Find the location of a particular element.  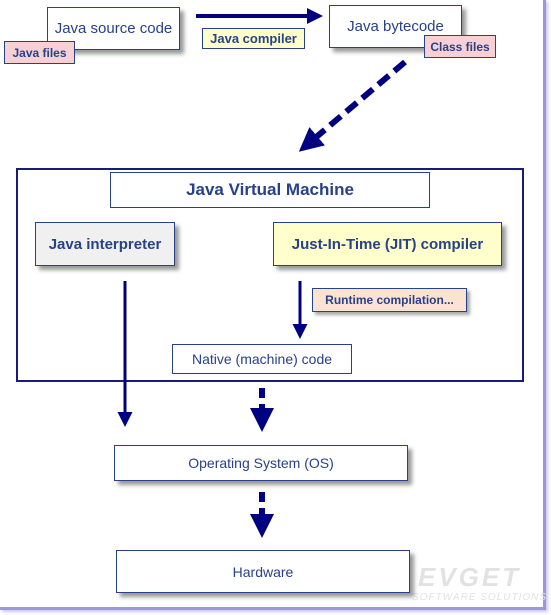

java-source-code-label: Java source code is located at coordinates (113, 28).